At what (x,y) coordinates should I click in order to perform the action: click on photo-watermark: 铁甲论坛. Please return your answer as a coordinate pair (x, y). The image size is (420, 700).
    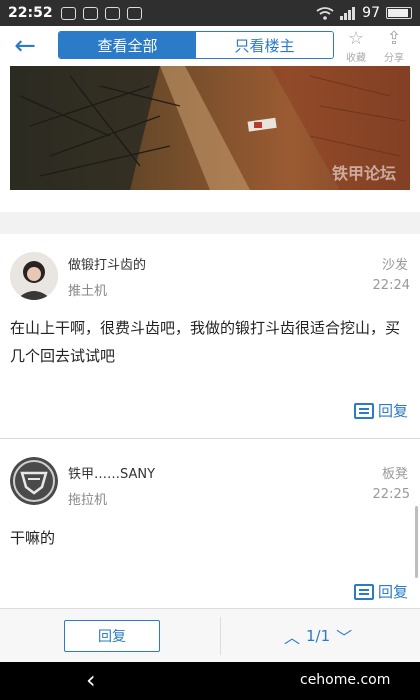
    Looking at the image, I should click on (363, 173).